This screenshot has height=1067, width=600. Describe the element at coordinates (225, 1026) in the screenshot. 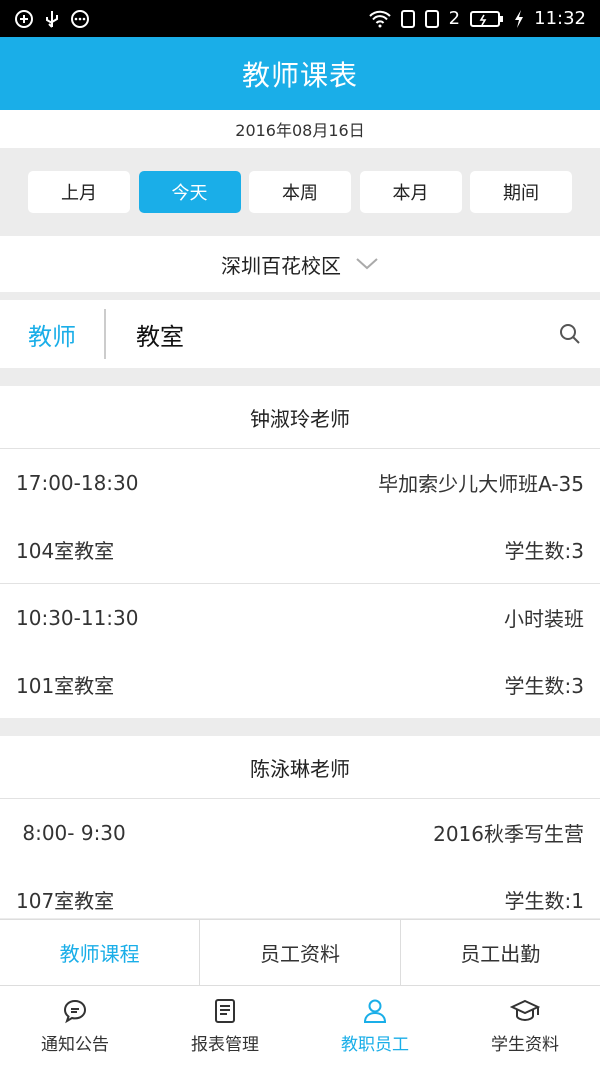

I see `nav-item-reports: 报表管理` at that location.